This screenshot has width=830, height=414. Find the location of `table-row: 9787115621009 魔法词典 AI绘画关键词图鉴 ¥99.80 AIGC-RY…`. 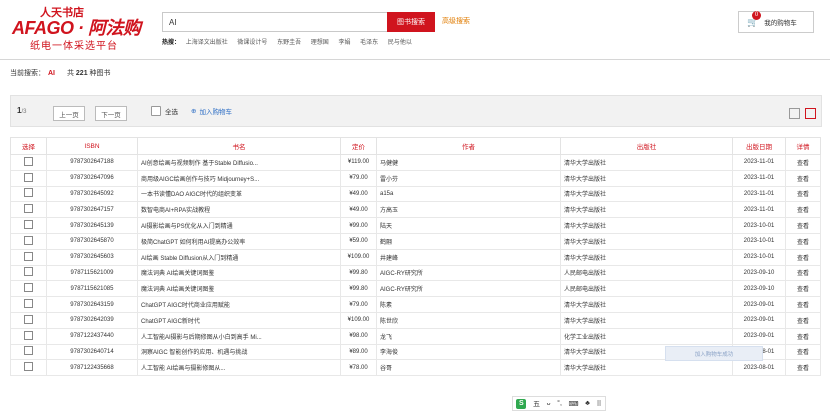

table-row: 9787115621009 魔法词典 AI绘画关键词图鉴 ¥99.80 AIGC-RY… is located at coordinates (415, 273).